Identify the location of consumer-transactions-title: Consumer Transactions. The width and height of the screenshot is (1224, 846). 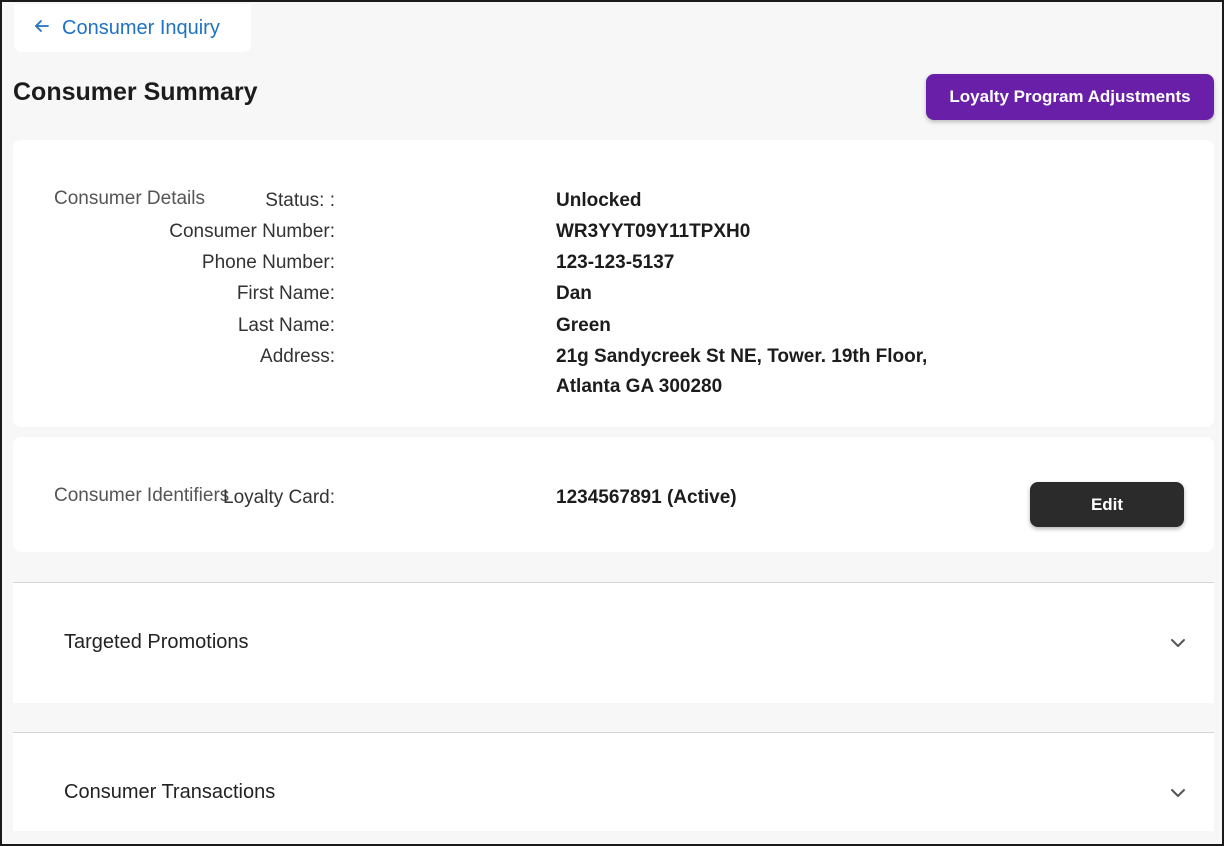
(170, 792).